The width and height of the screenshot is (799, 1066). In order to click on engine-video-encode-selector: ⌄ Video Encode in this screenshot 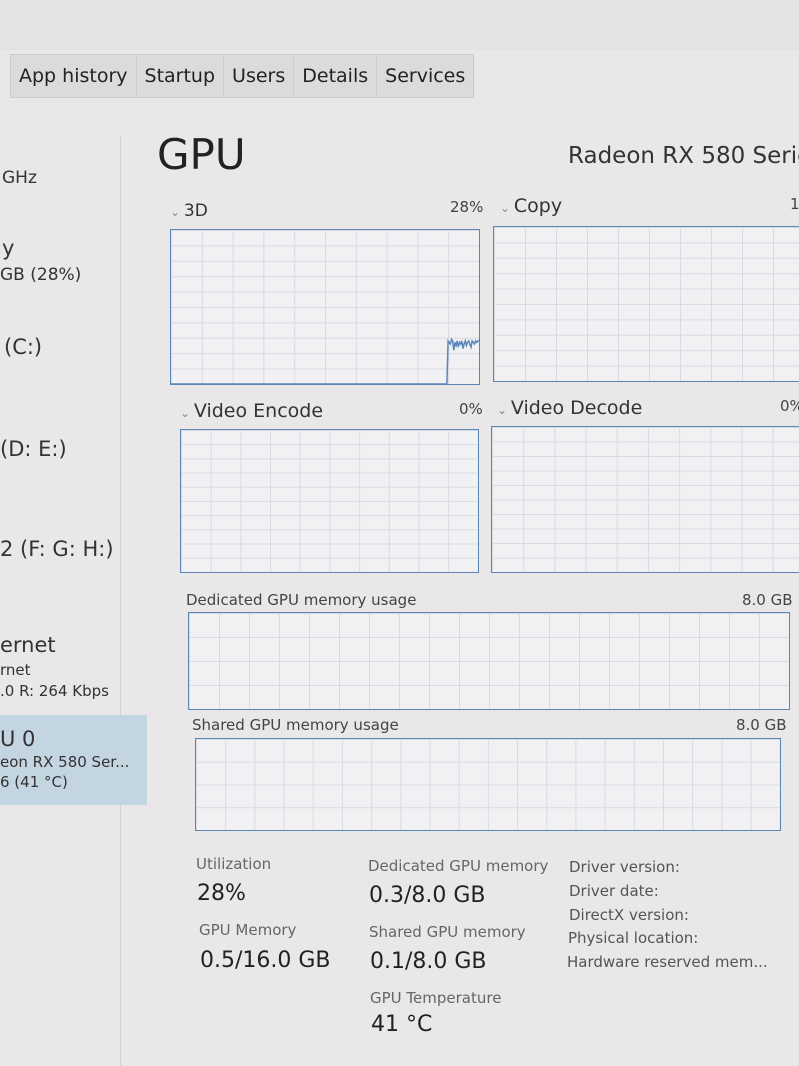, I will do `click(251, 411)`.